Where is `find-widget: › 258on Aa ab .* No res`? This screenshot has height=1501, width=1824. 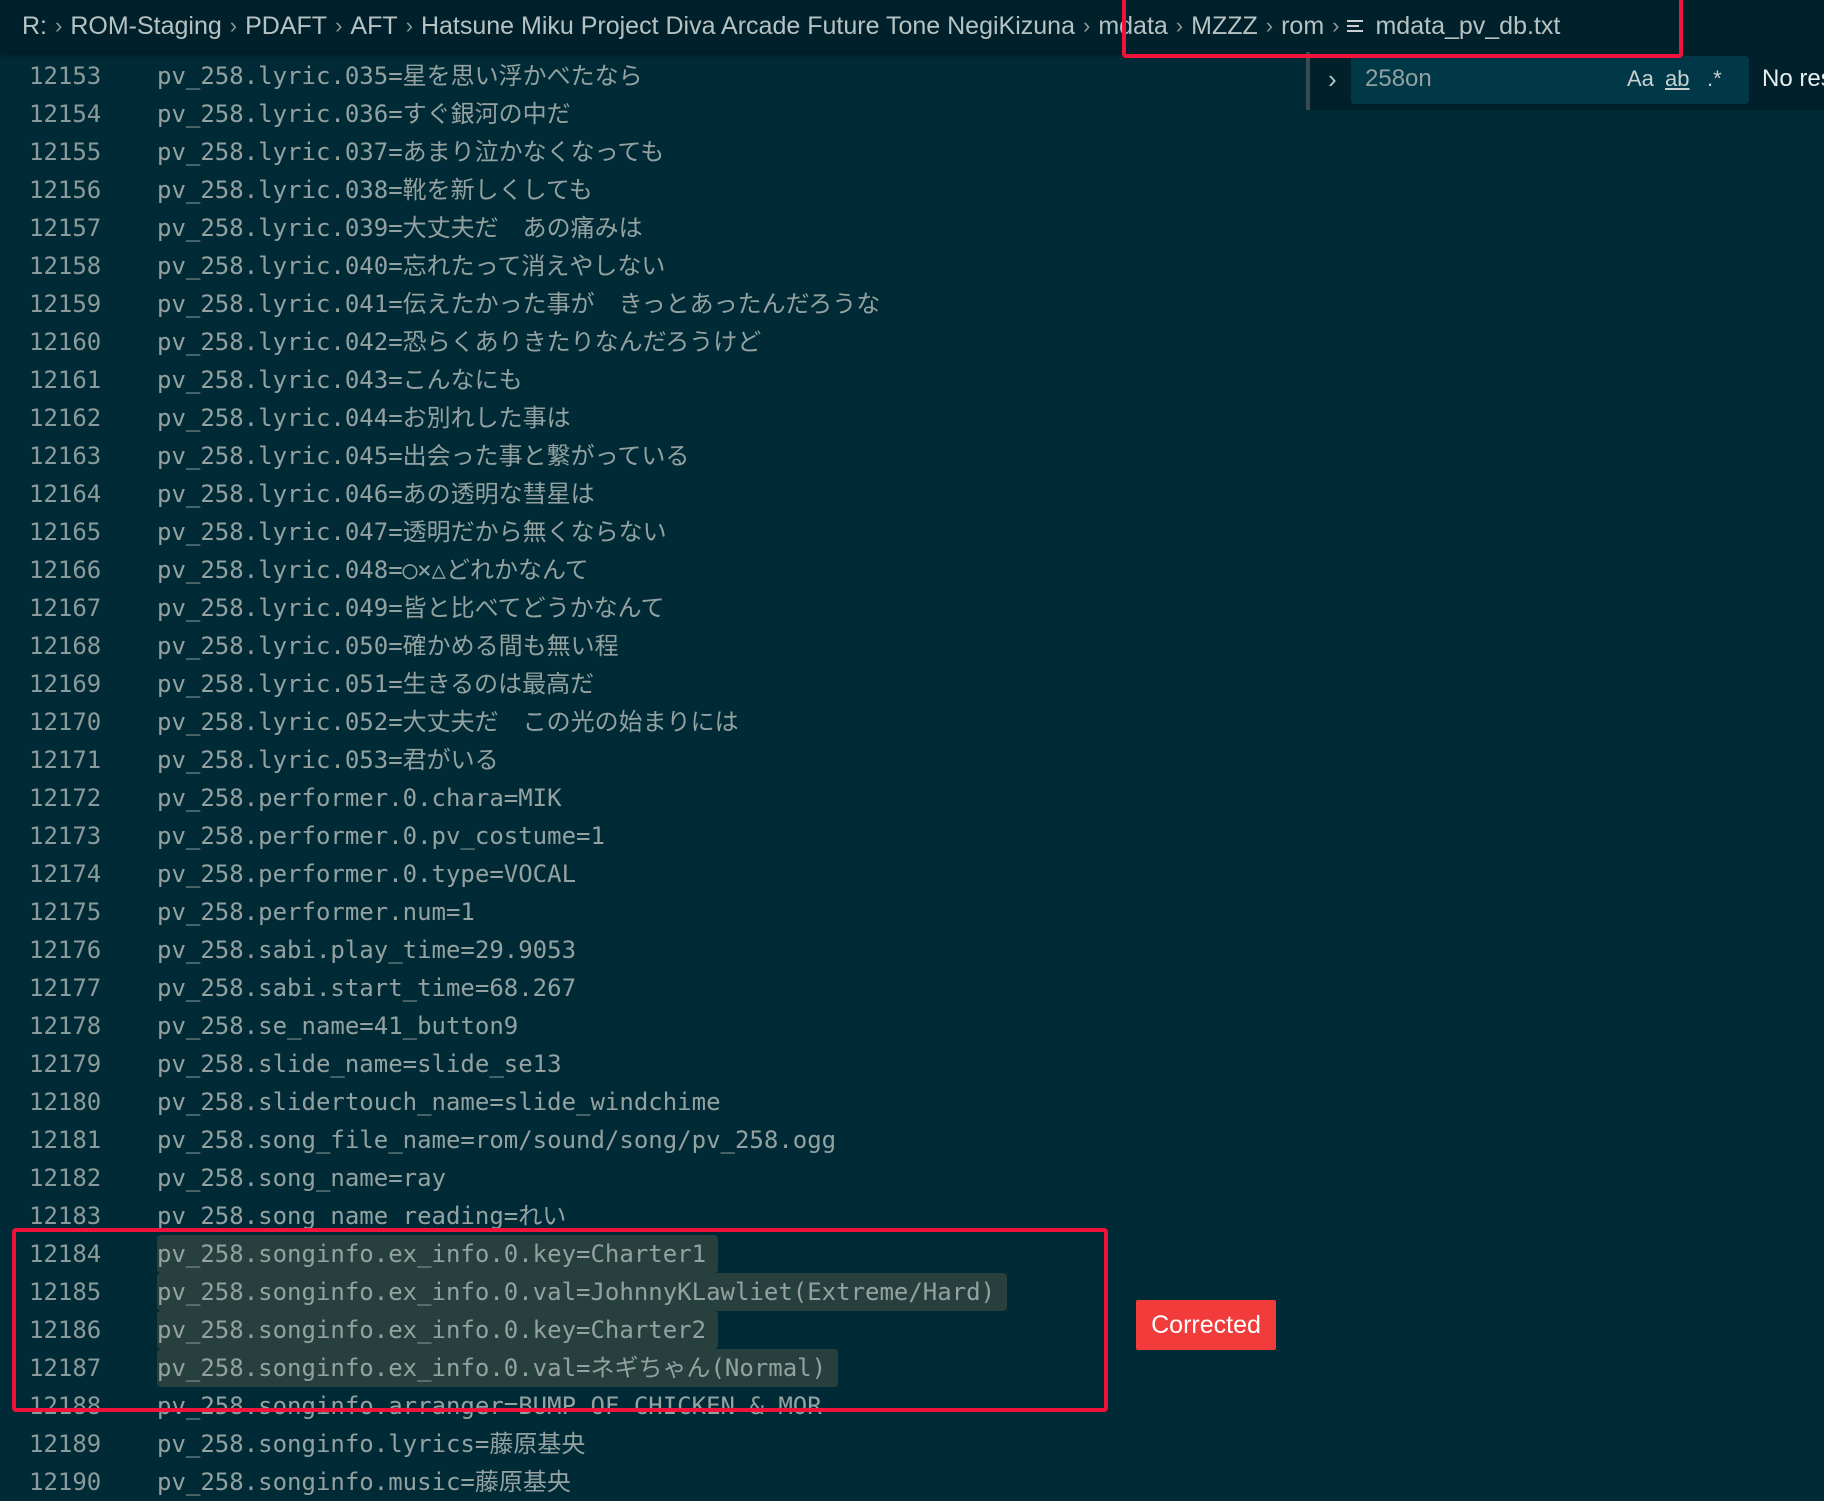
find-widget: › 258on Aa ab .* No res is located at coordinates (1565, 81).